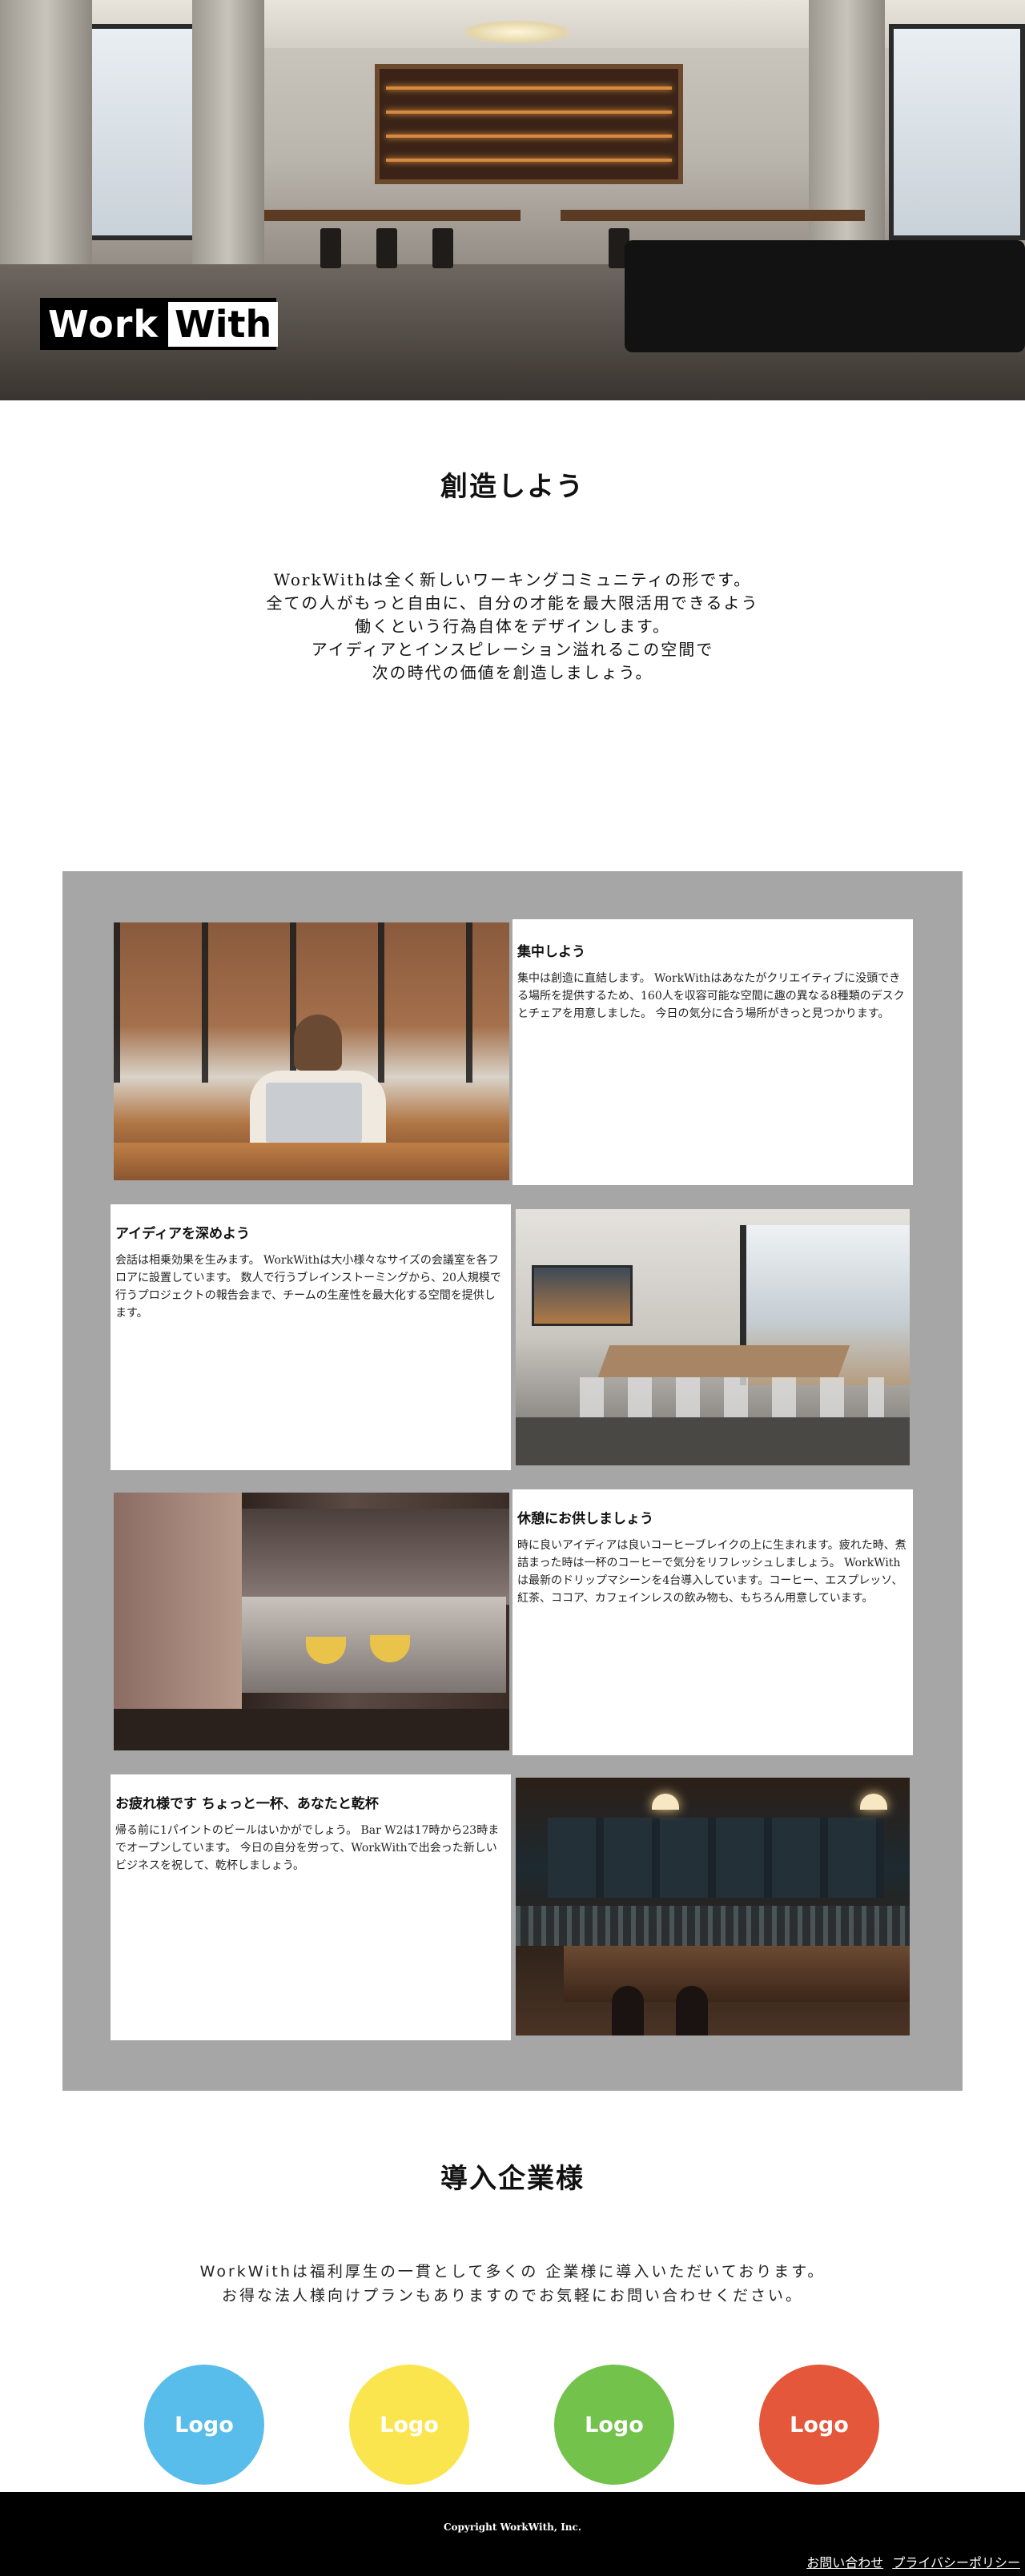  Describe the element at coordinates (159, 324) in the screenshot. I see `site-logo: Work With` at that location.